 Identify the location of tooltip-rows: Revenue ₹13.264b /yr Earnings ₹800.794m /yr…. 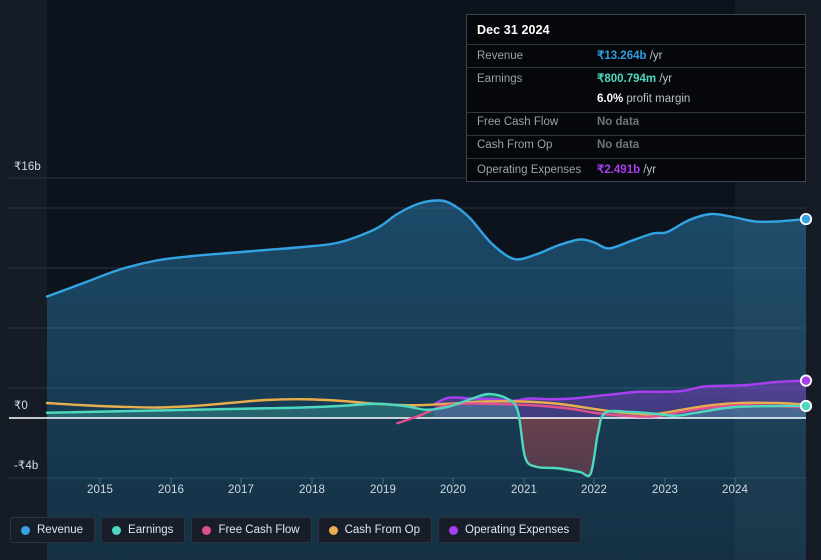
(636, 112).